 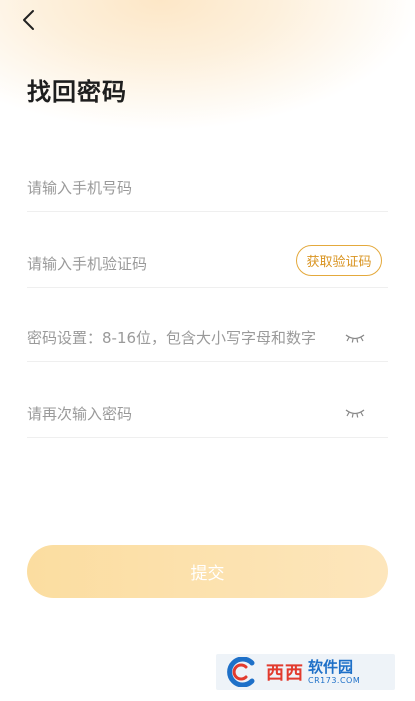 I want to click on verification-code-field: 获取验证码, so click(x=207, y=265).